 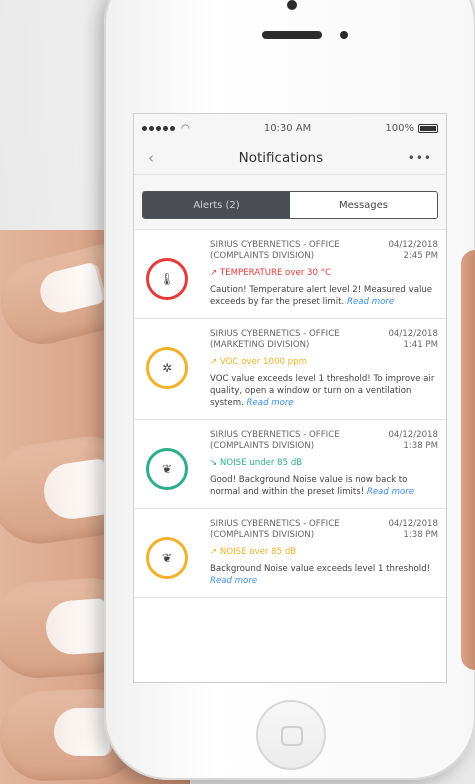 I want to click on back-chevron-icon: ‹, so click(x=151, y=158).